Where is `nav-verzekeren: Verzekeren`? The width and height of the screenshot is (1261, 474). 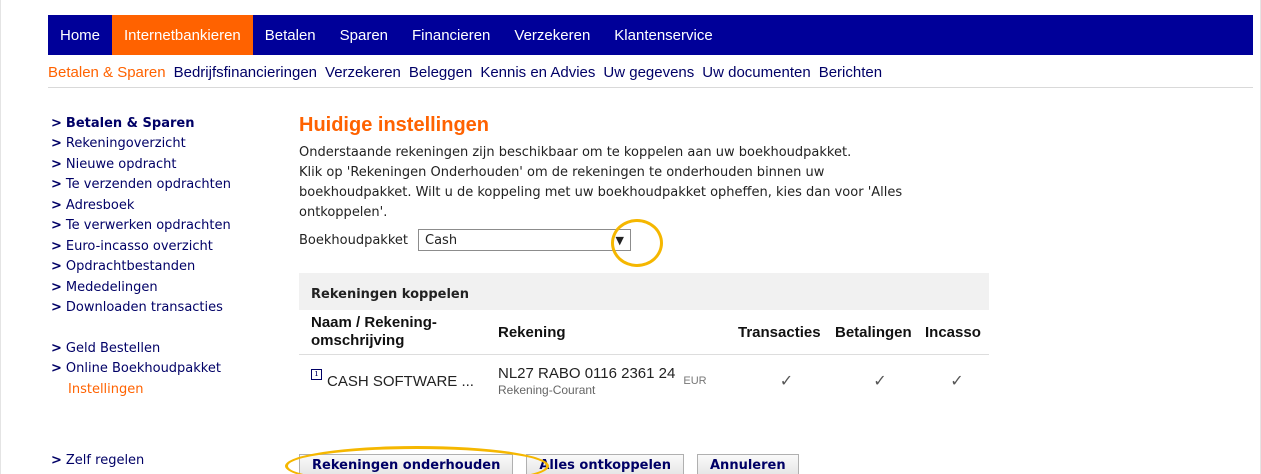 nav-verzekeren: Verzekeren is located at coordinates (552, 35).